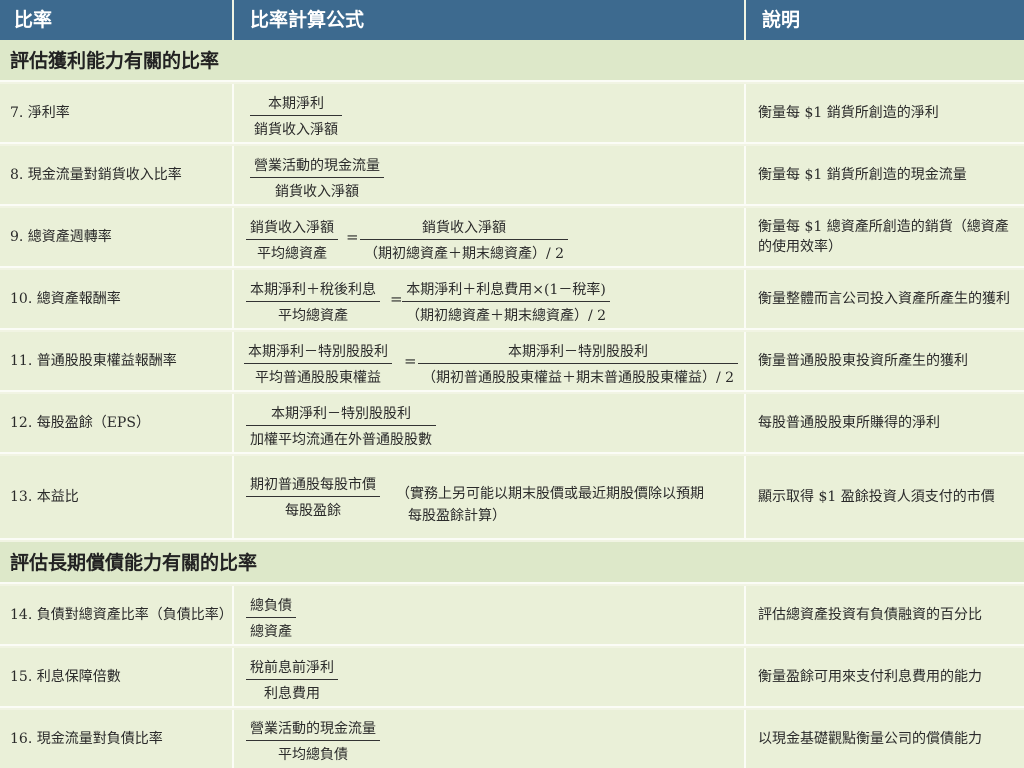 This screenshot has height=768, width=1024. I want to click on ratio-name: 11. 普通股股東權益報酬率, so click(117, 361).